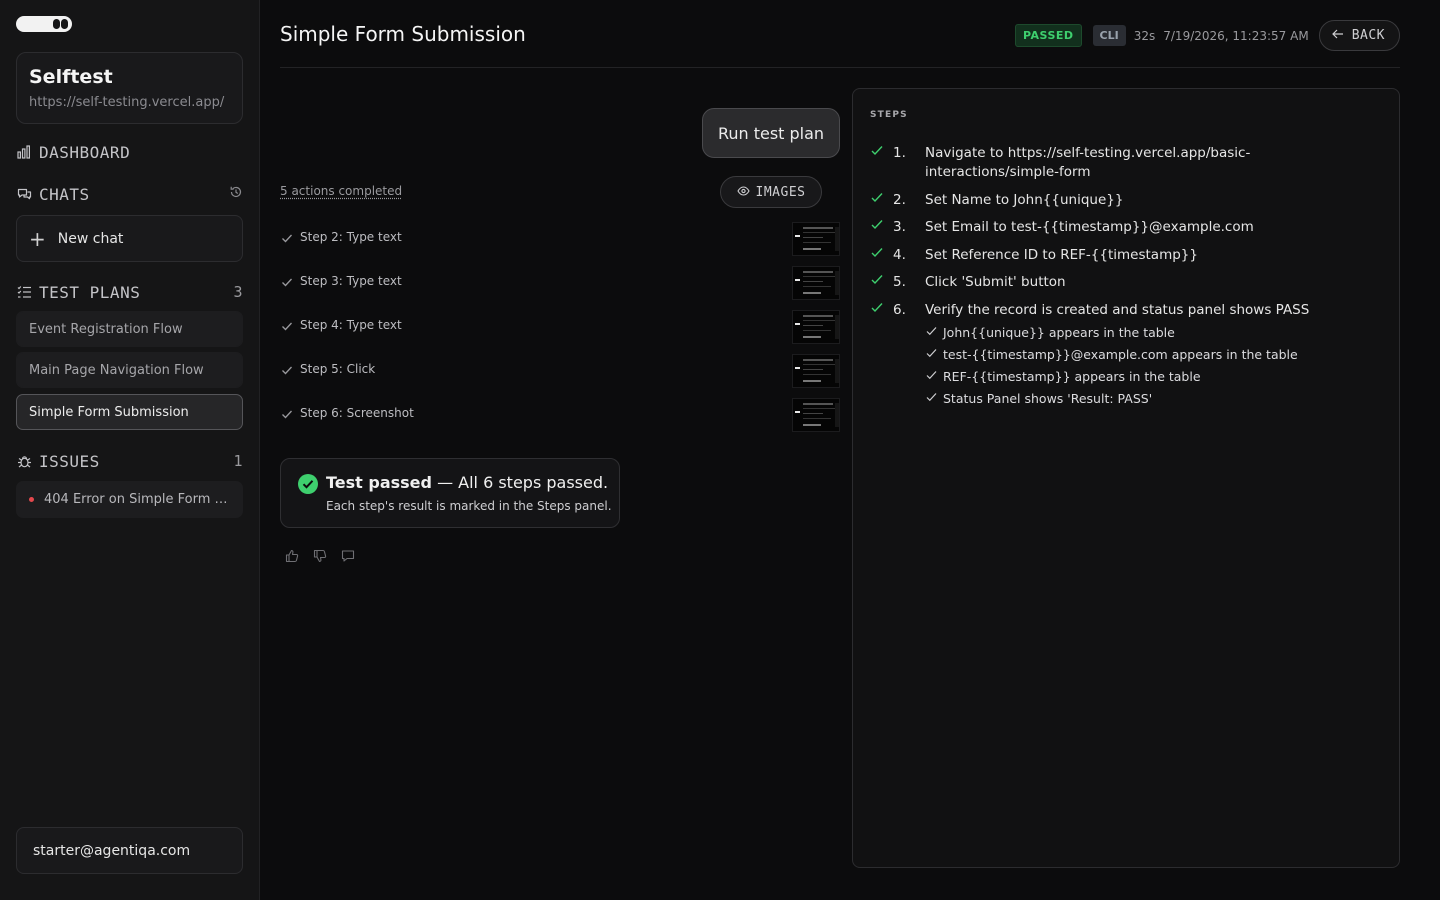 Image resolution: width=1440 pixels, height=900 pixels. What do you see at coordinates (341, 191) in the screenshot?
I see `actions-summary-link: 5 actions completed` at bounding box center [341, 191].